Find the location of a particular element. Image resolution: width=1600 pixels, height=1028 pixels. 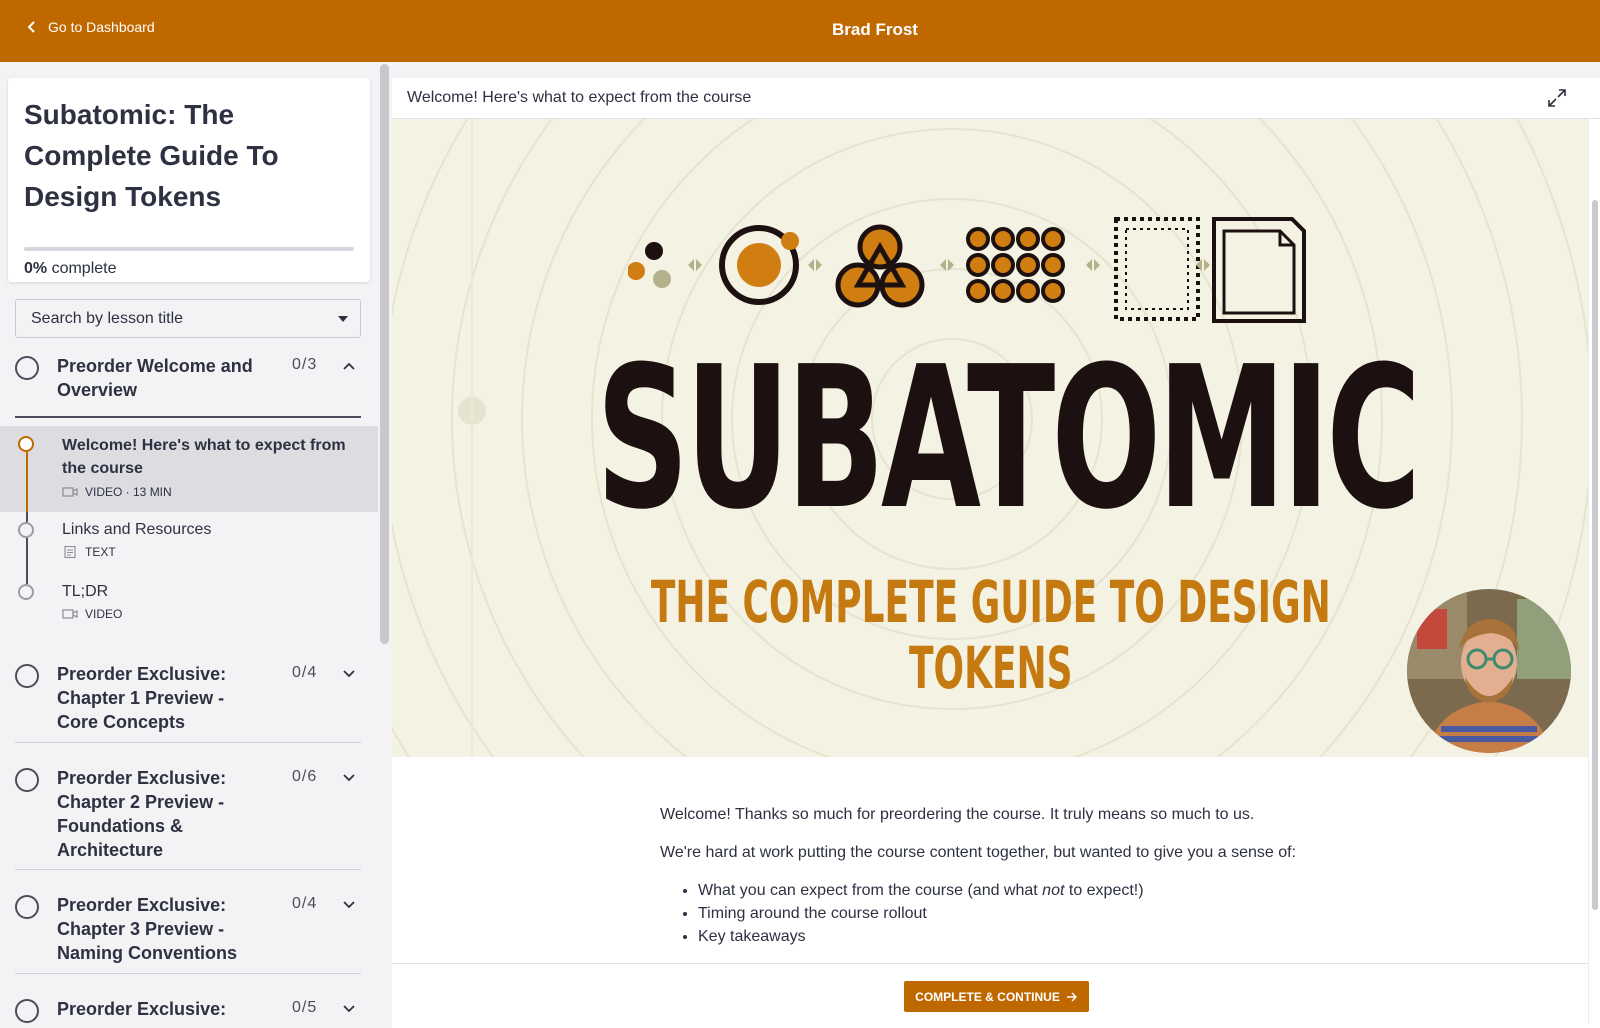

lesson-meta: VIDEO is located at coordinates (92, 614).